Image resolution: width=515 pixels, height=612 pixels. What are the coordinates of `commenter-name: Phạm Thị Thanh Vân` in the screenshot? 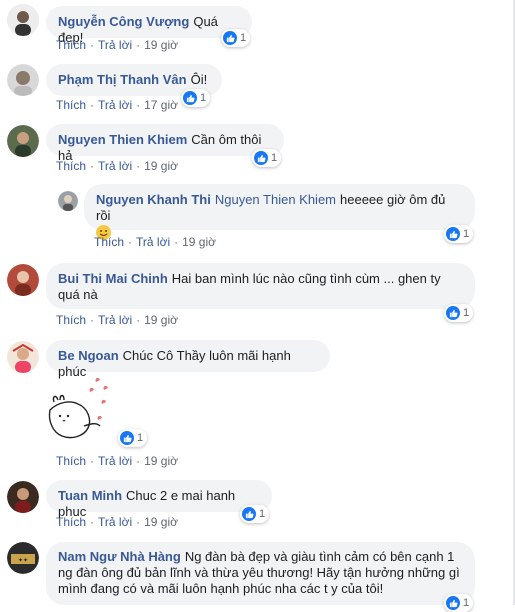 It's located at (122, 79).